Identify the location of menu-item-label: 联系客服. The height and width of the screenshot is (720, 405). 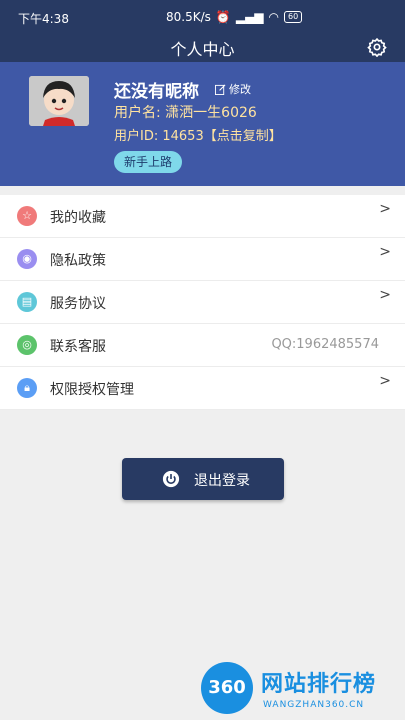
(78, 347).